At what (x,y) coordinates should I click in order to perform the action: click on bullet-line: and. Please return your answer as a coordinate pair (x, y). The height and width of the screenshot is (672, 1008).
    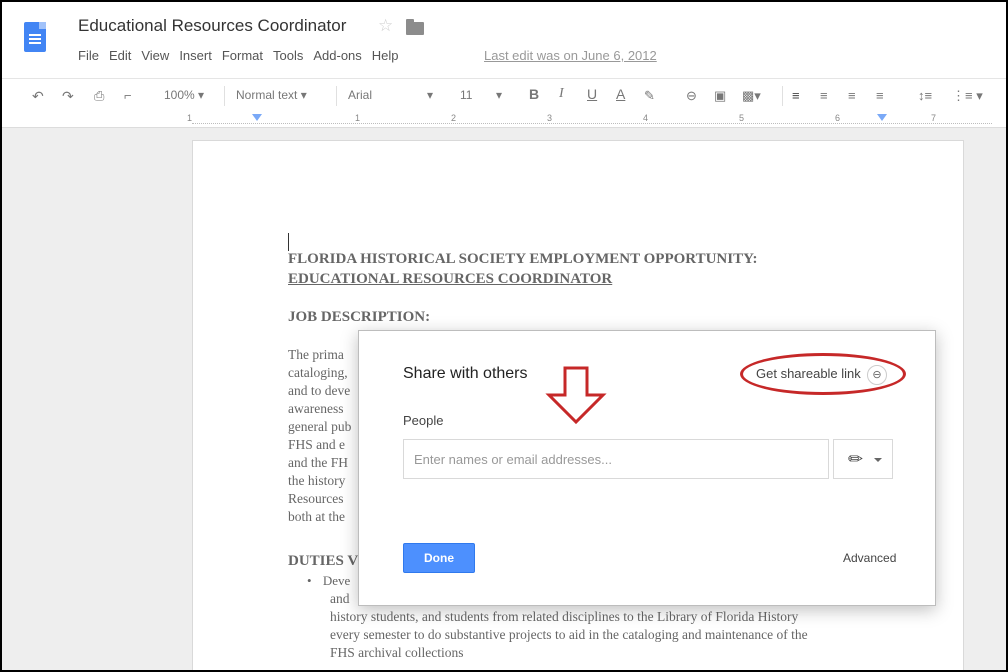
    Looking at the image, I should click on (340, 598).